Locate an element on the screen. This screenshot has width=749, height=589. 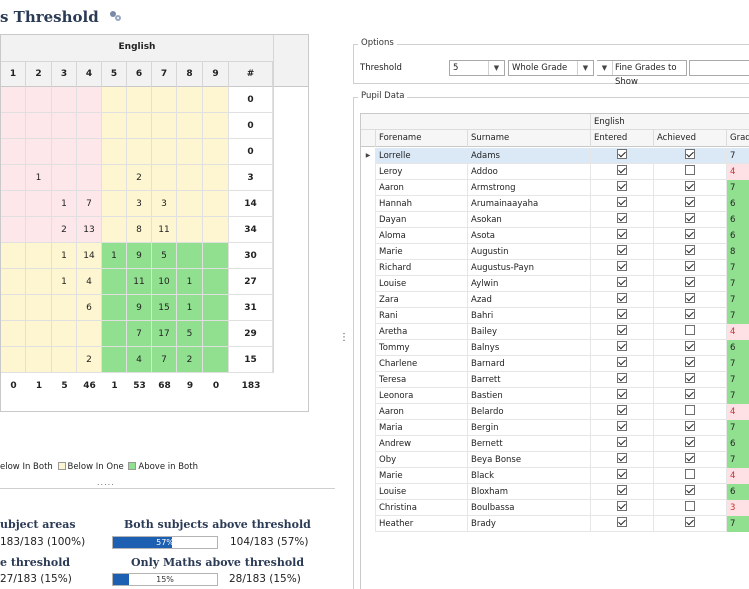
matrix-cell: 6 is located at coordinates (89, 308).